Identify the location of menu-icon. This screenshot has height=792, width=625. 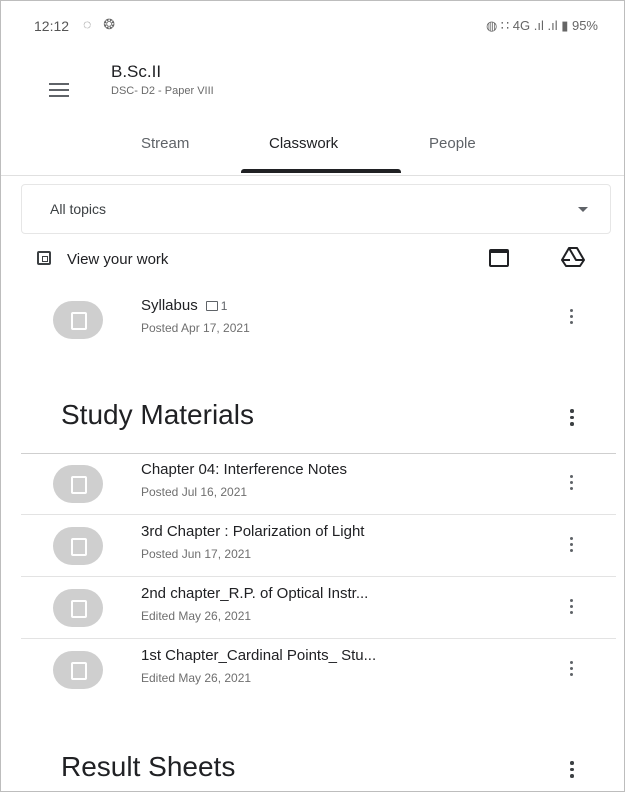
(59, 90).